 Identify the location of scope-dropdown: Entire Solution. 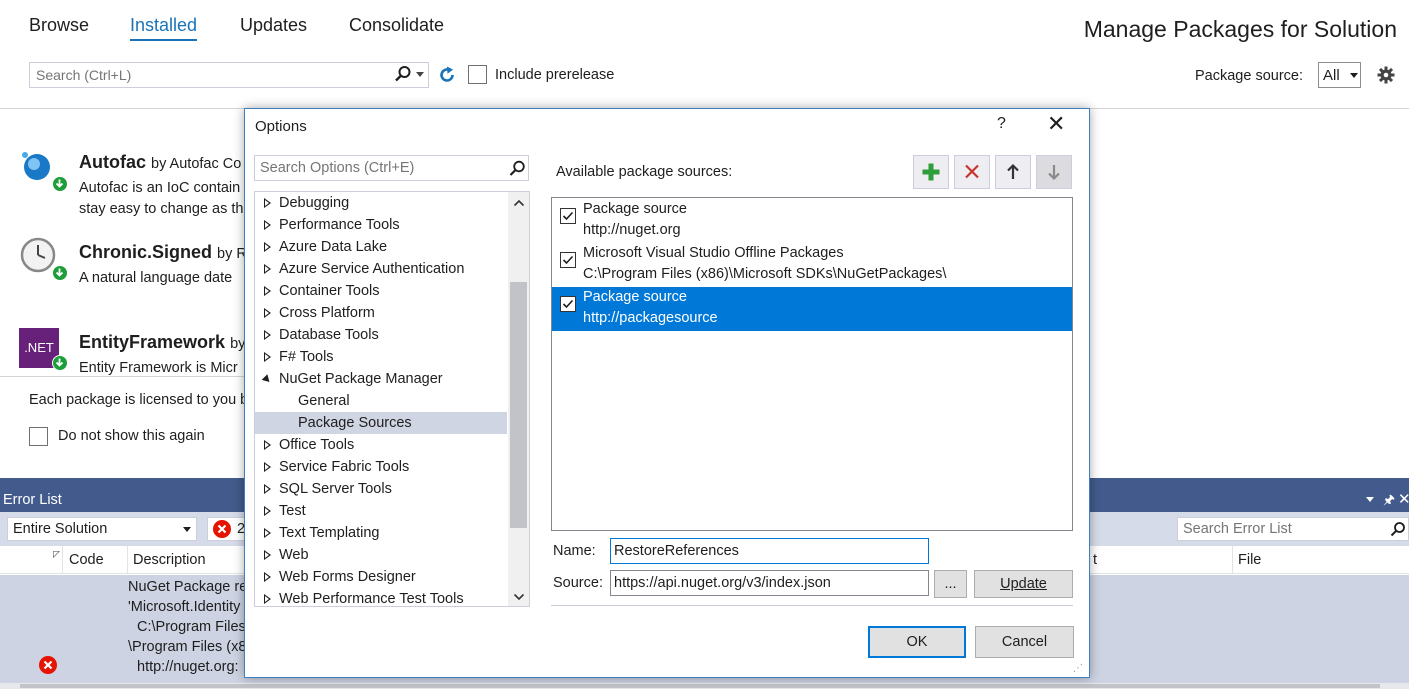
(102, 529).